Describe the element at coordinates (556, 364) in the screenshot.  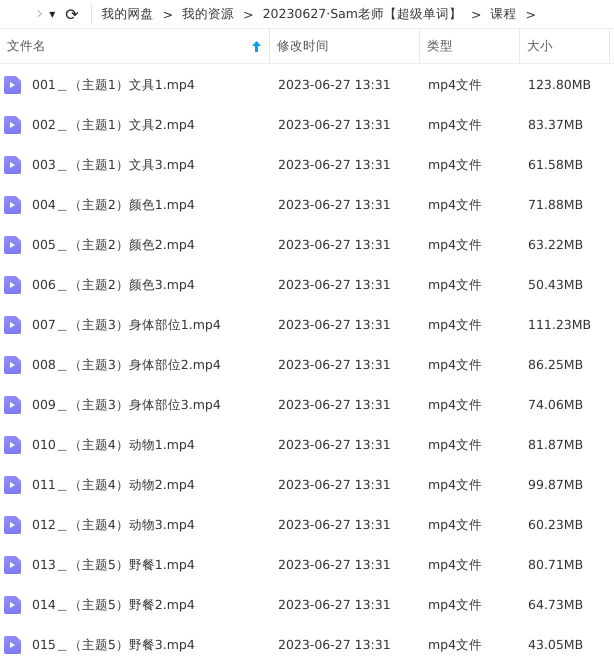
I see `file-size: 86.25MB` at that location.